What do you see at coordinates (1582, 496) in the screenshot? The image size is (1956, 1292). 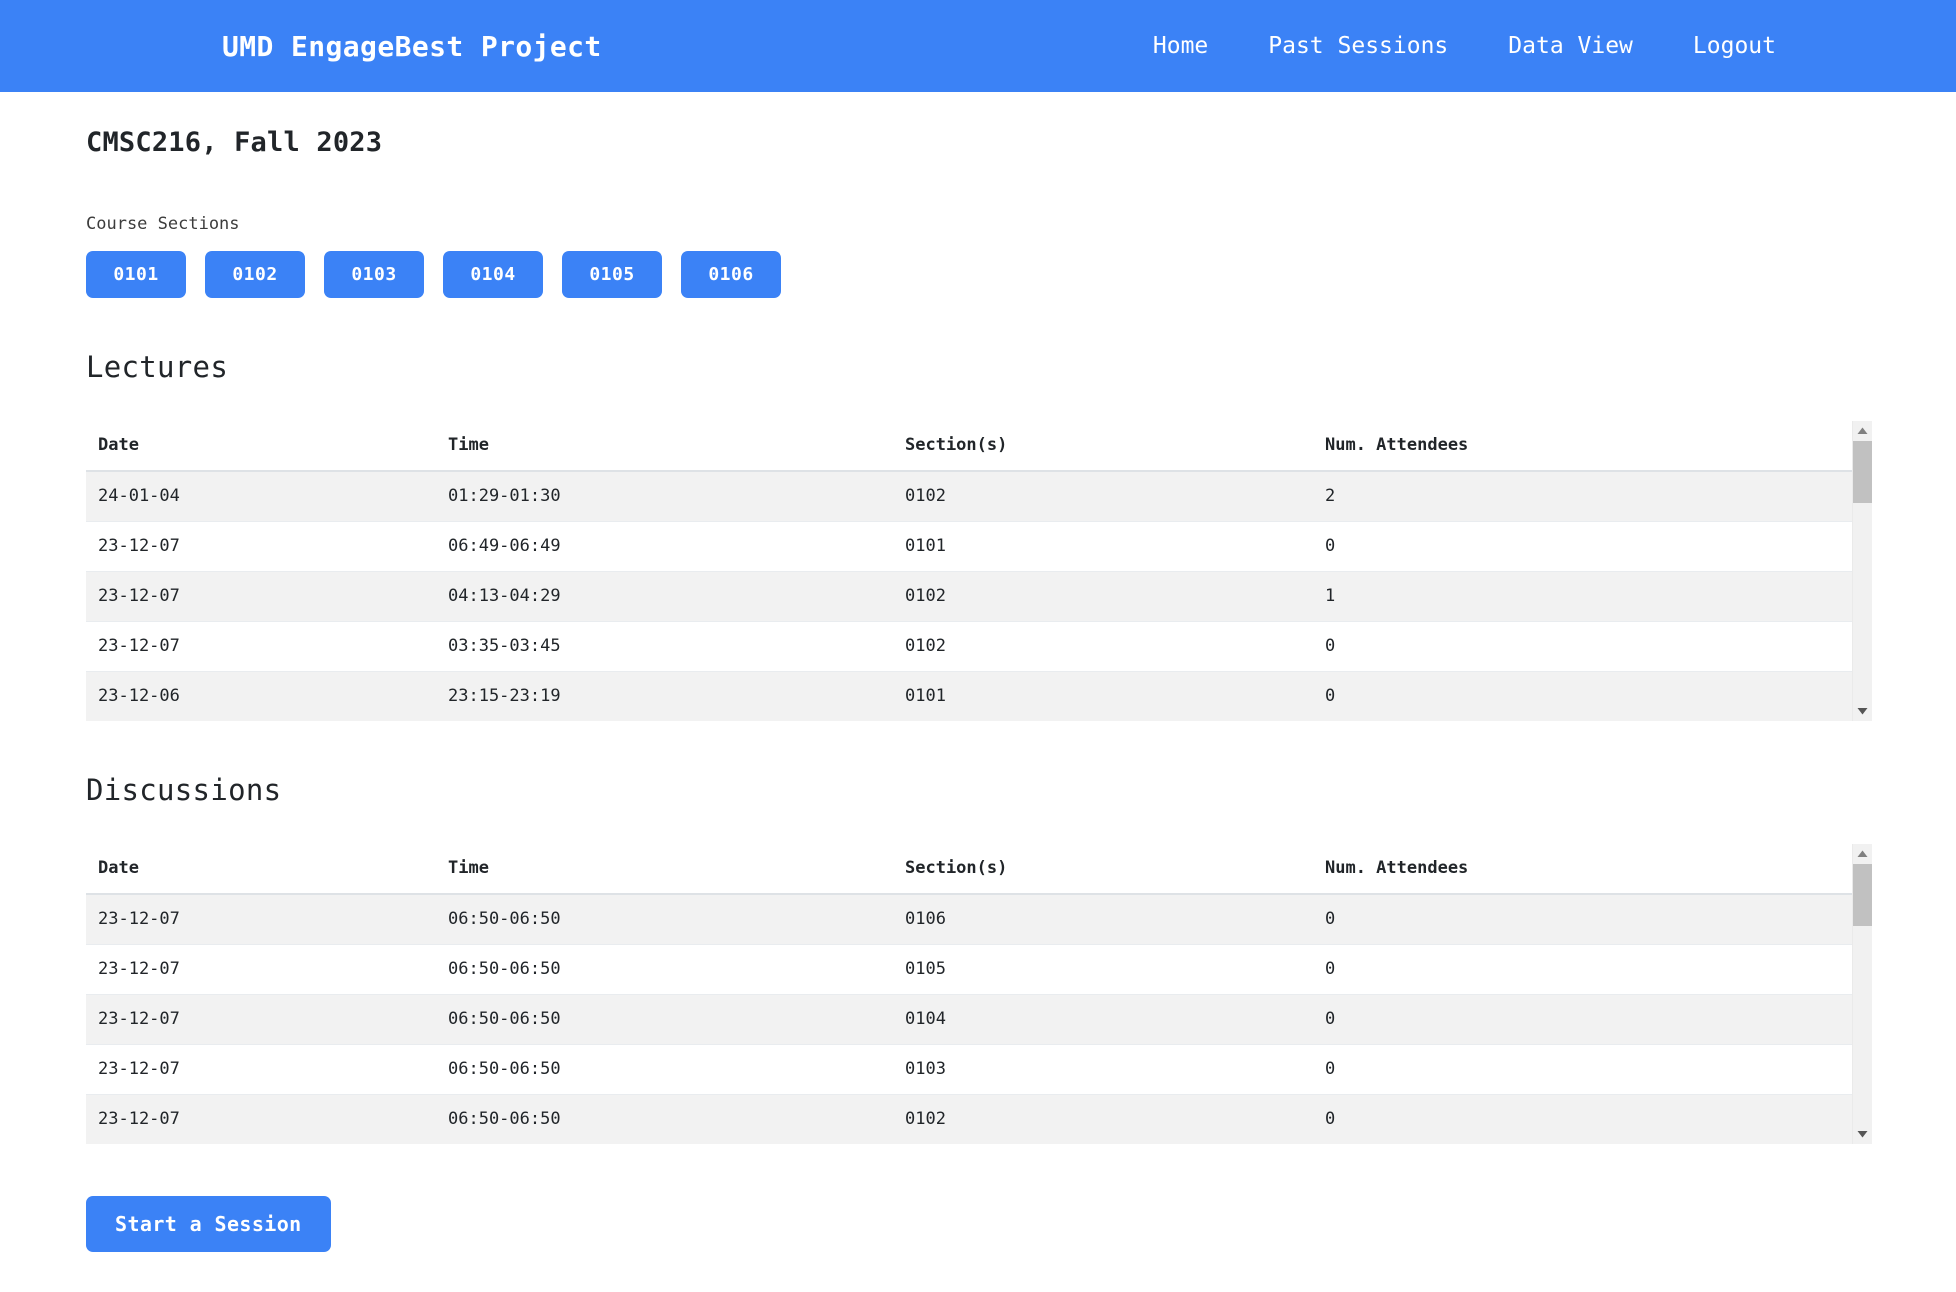 I see `cell-attendees: 2` at bounding box center [1582, 496].